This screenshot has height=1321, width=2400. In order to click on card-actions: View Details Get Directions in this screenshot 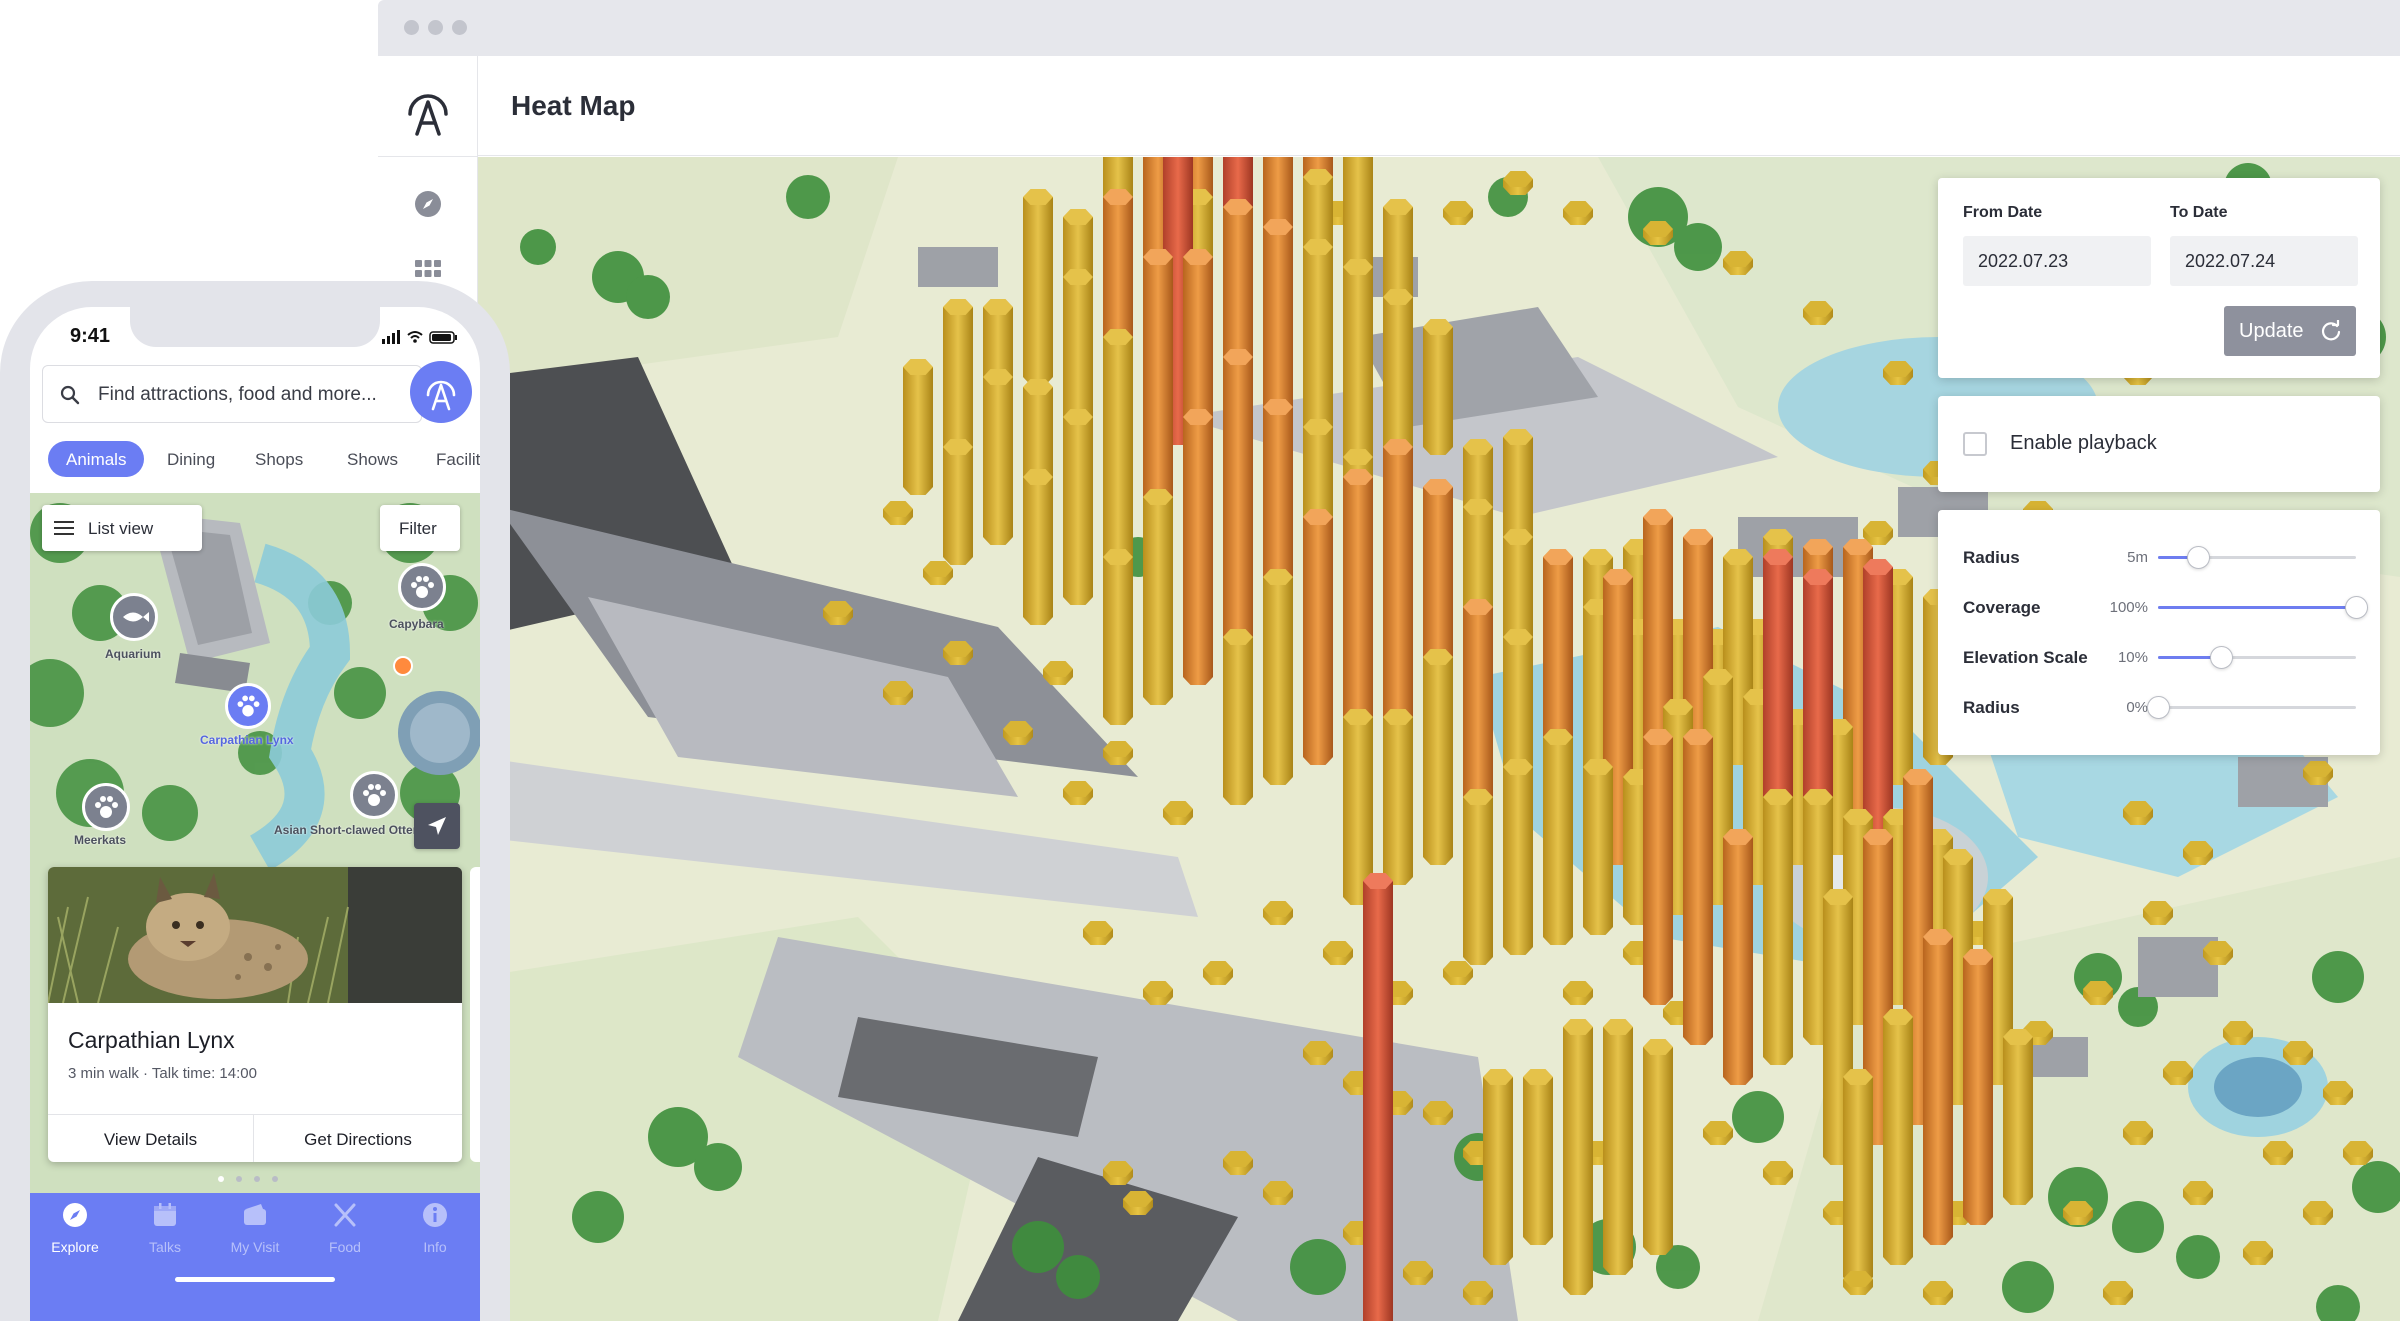, I will do `click(255, 1138)`.